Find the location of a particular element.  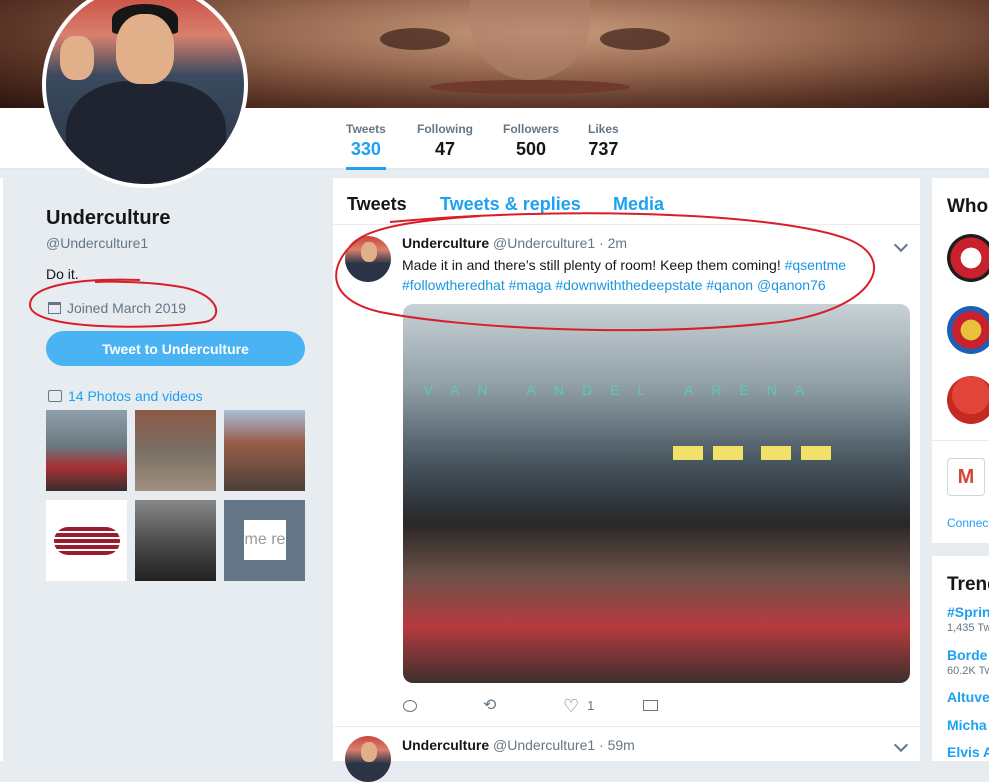

tab-tweets: Tweets is located at coordinates (377, 204).